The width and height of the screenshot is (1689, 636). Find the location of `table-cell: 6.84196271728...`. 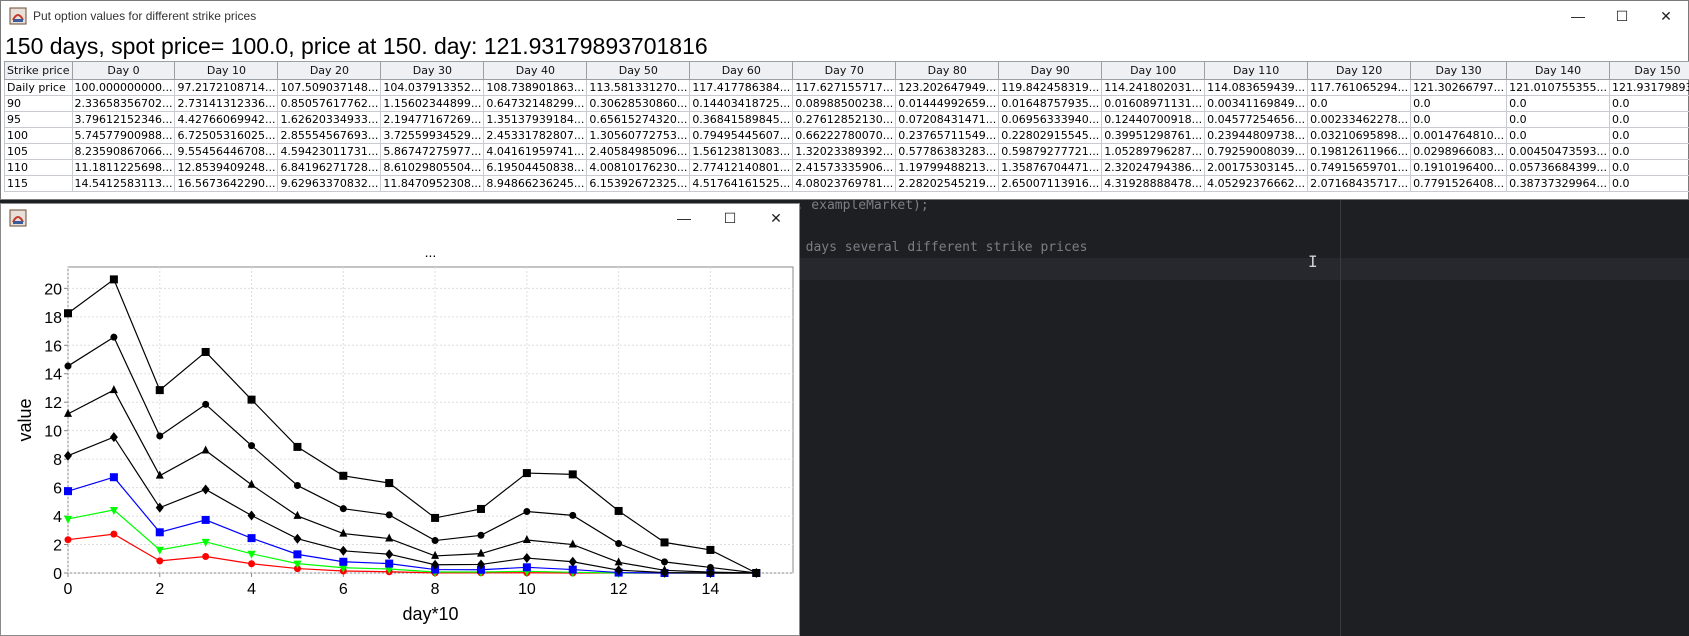

table-cell: 6.84196271728... is located at coordinates (329, 167).